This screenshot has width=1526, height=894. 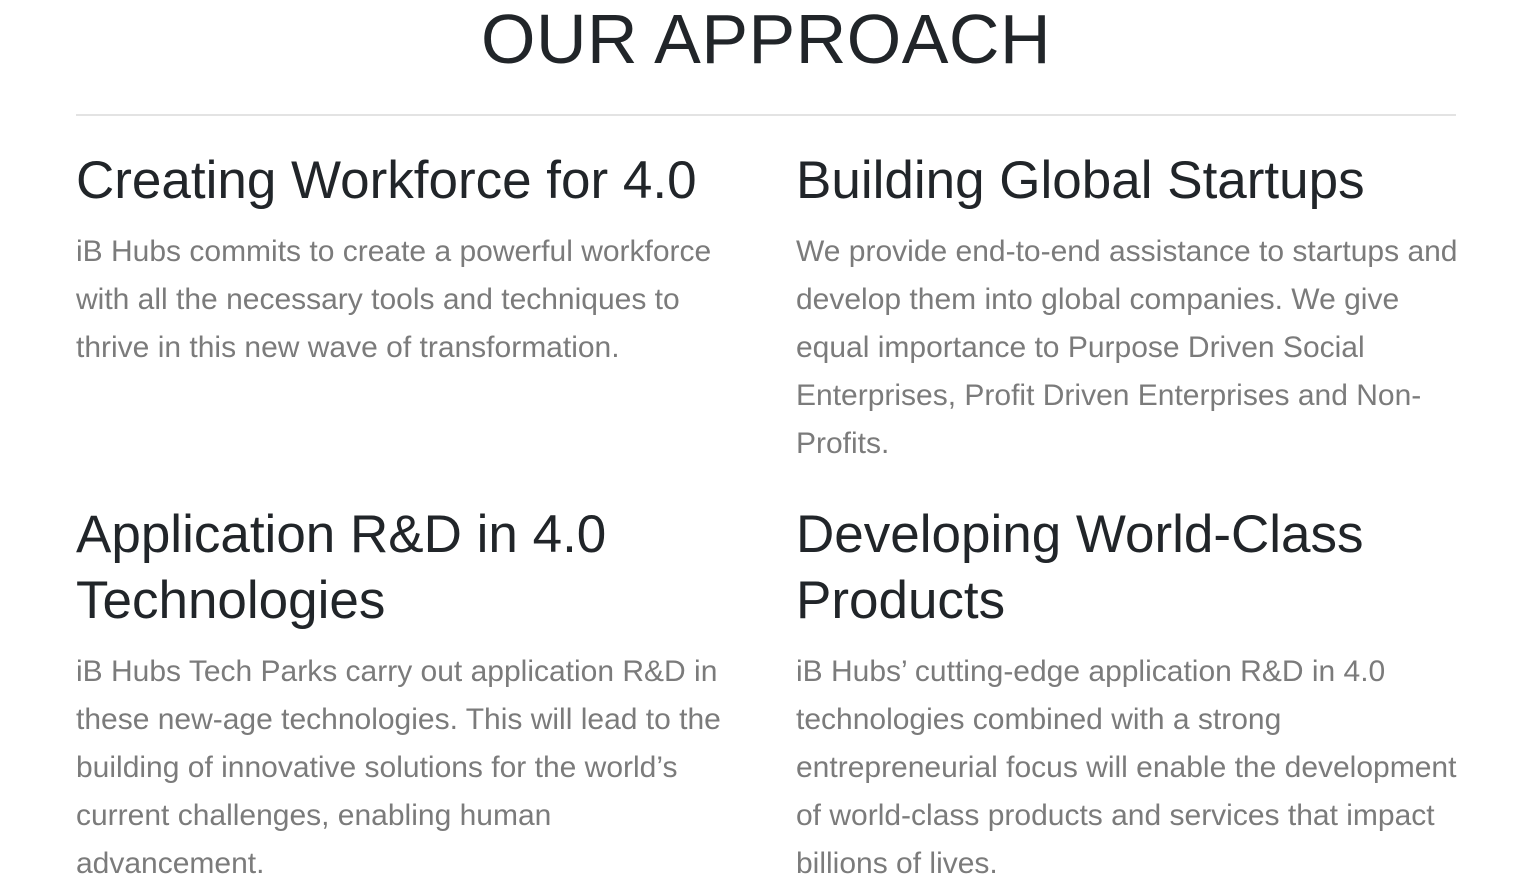 What do you see at coordinates (766, 115) in the screenshot?
I see `section-divider` at bounding box center [766, 115].